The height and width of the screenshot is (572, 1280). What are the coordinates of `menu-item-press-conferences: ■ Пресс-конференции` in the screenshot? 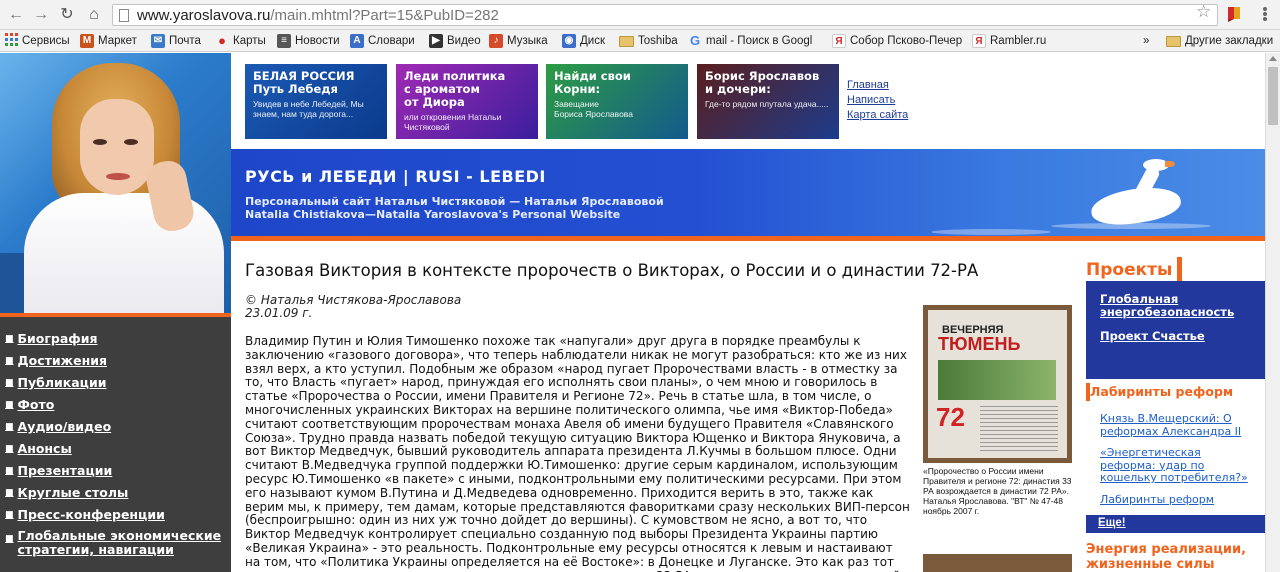 It's located at (115, 518).